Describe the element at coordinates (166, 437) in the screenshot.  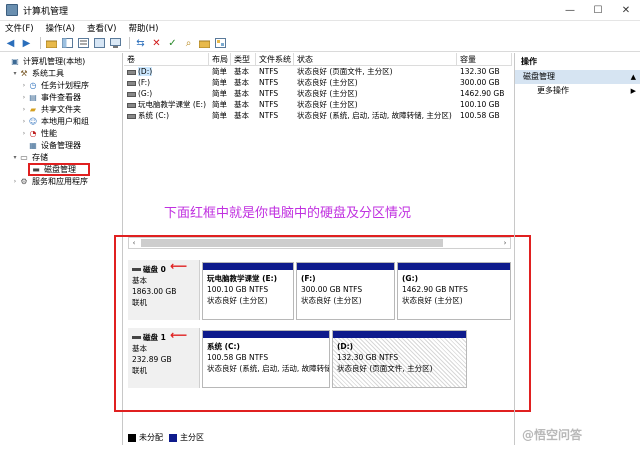
I see `legend: 未分配 主分区` at that location.